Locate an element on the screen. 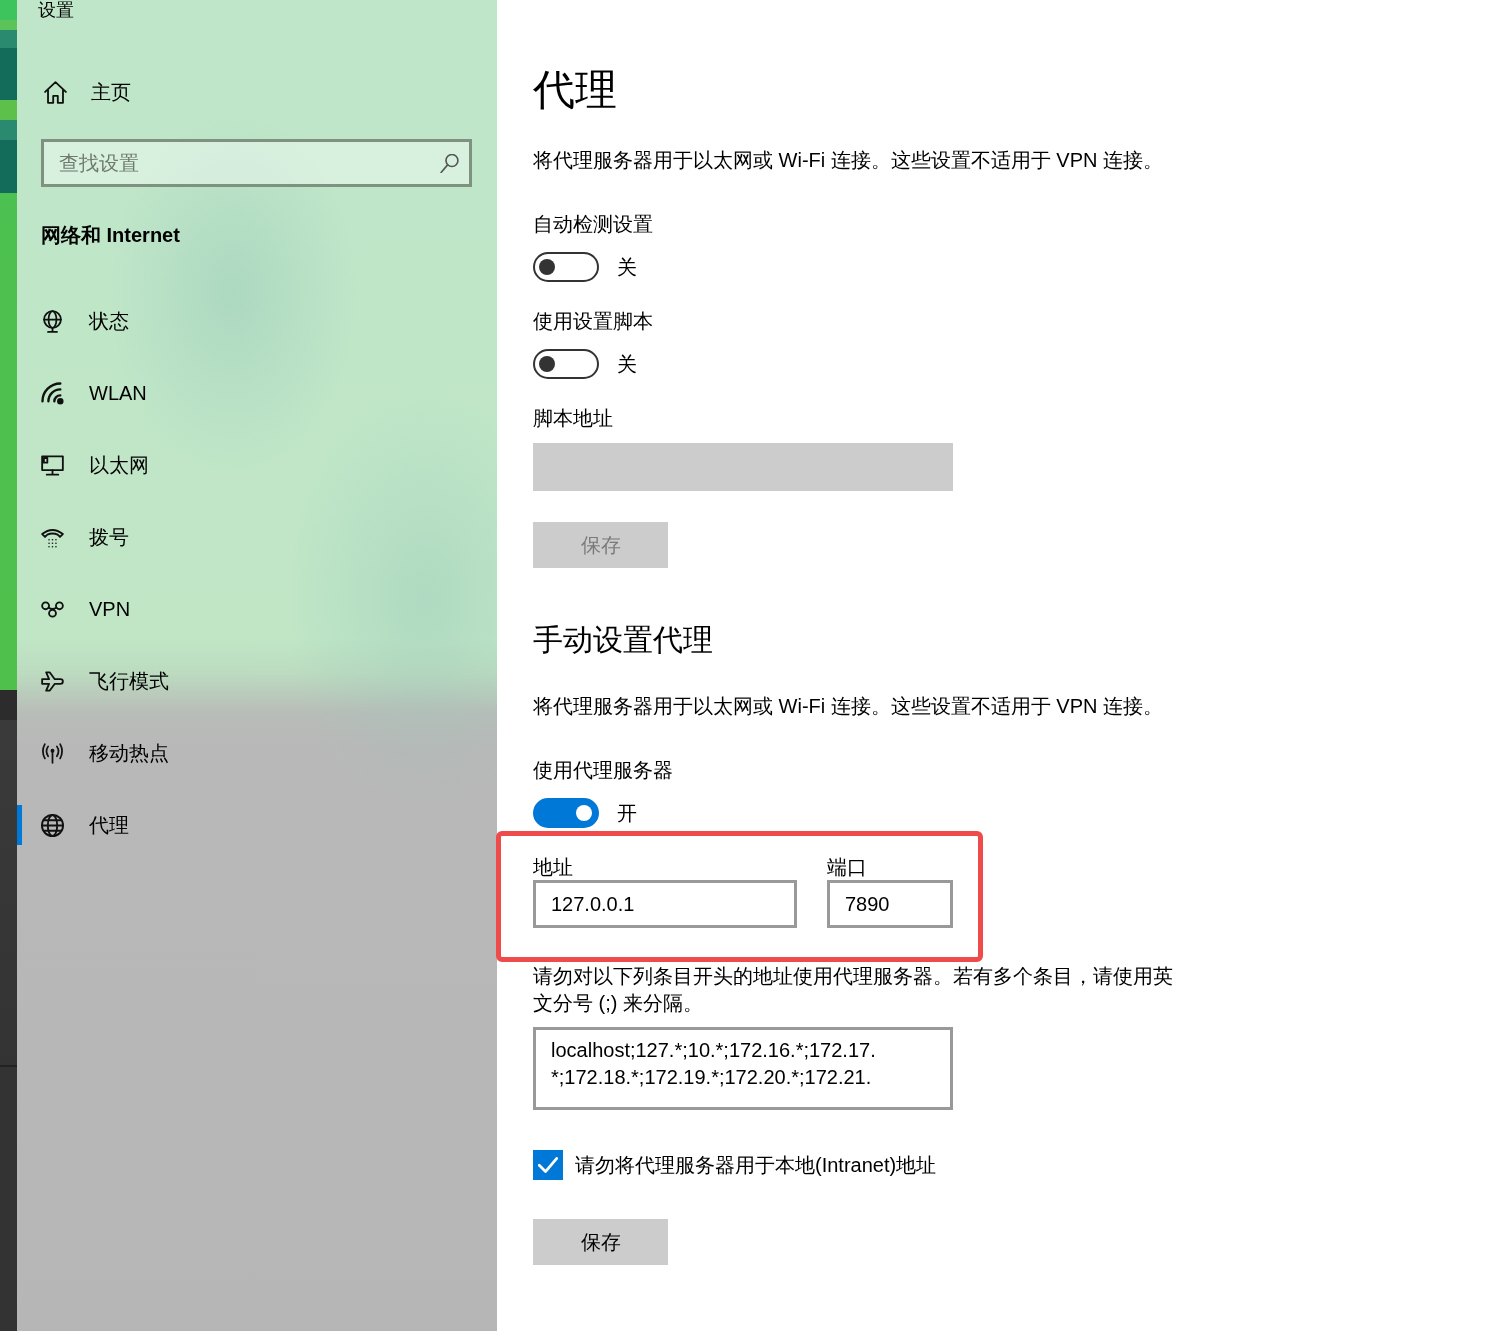 The image size is (1512, 1331). port-field: 7890 is located at coordinates (890, 904).